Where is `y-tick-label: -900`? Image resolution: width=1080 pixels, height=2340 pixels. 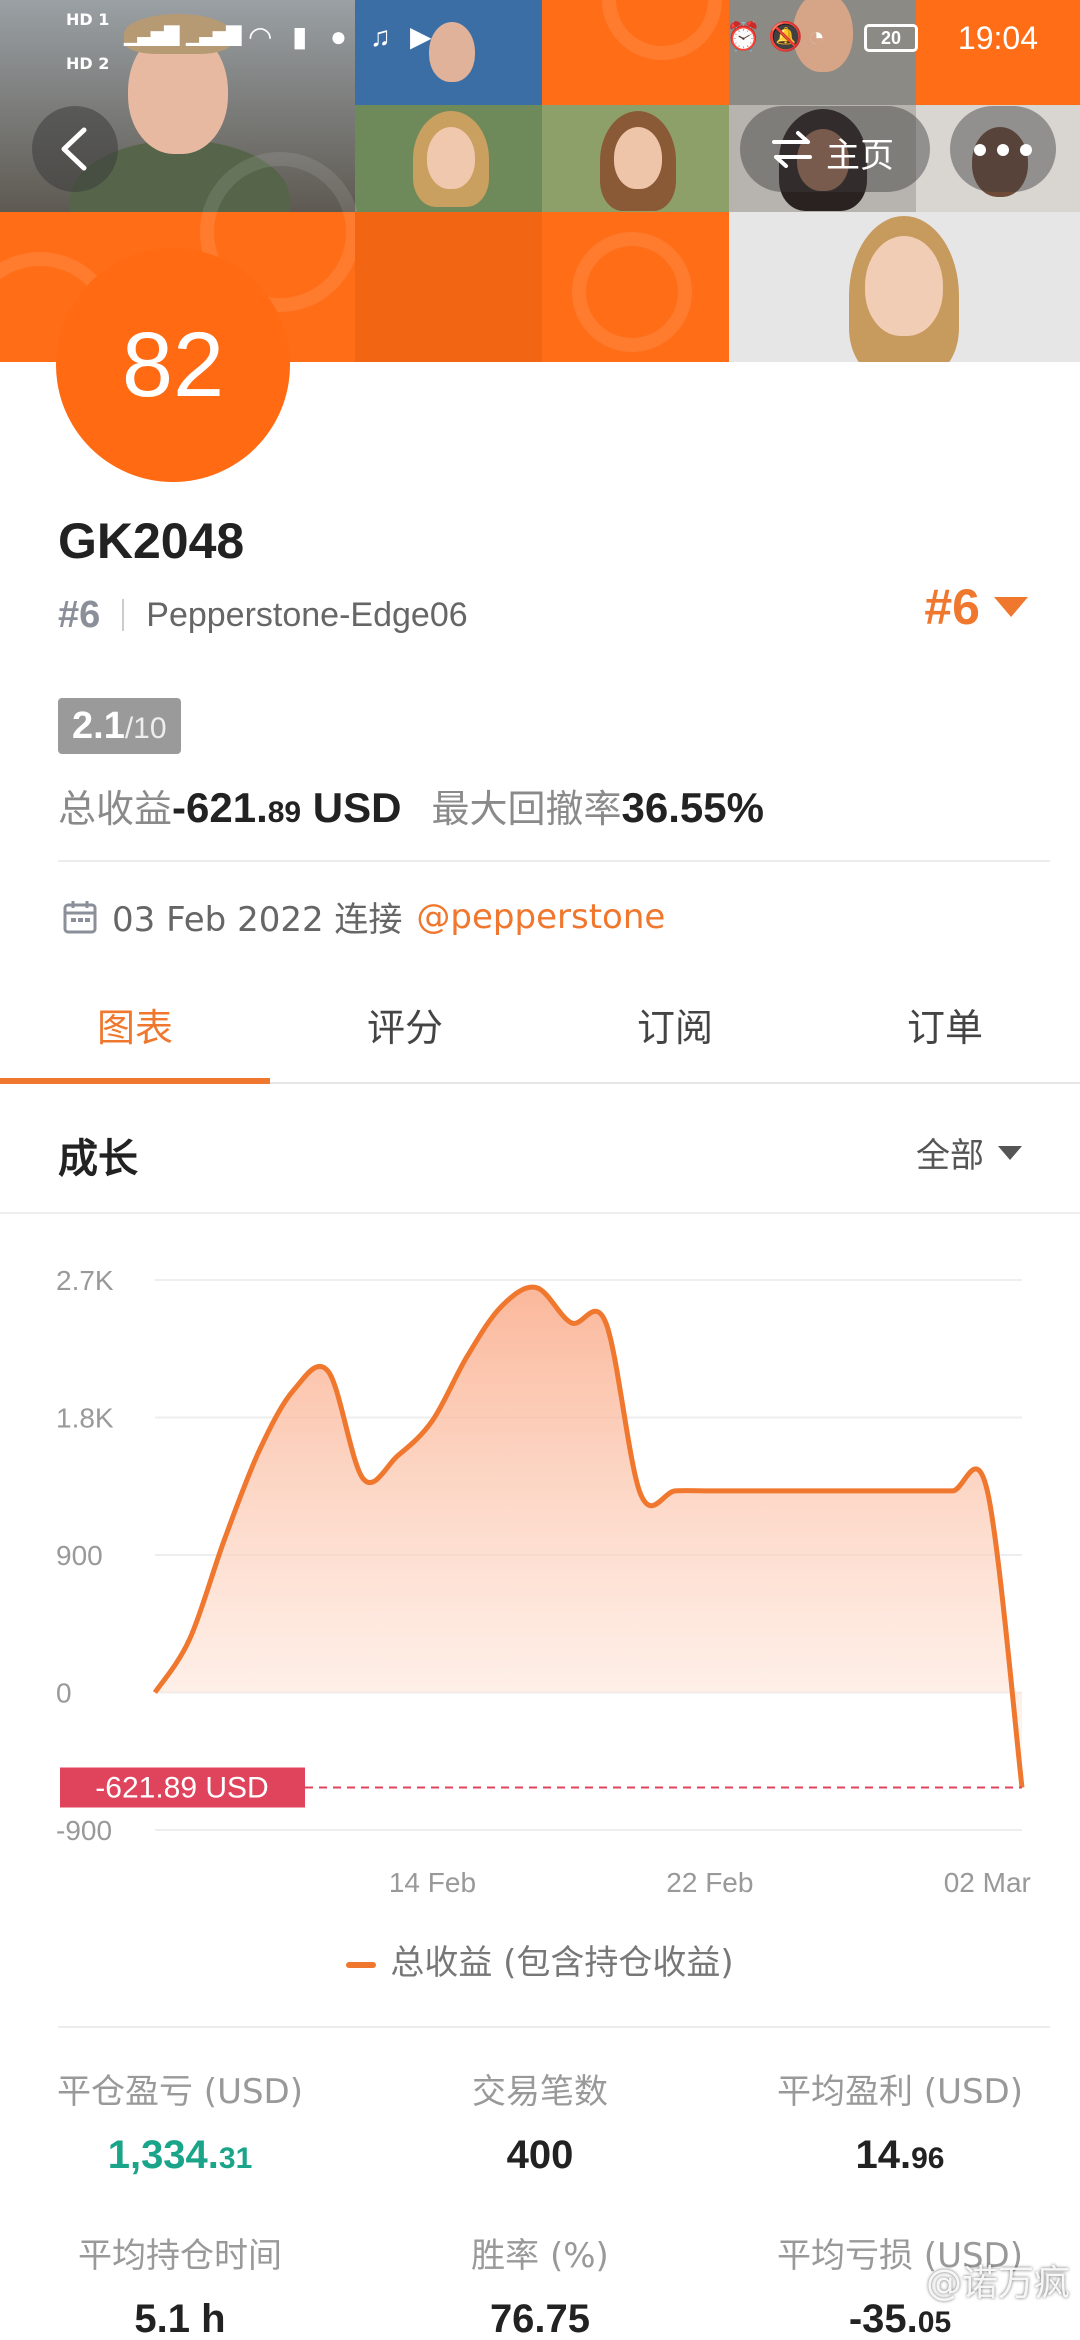 y-tick-label: -900 is located at coordinates (84, 1830).